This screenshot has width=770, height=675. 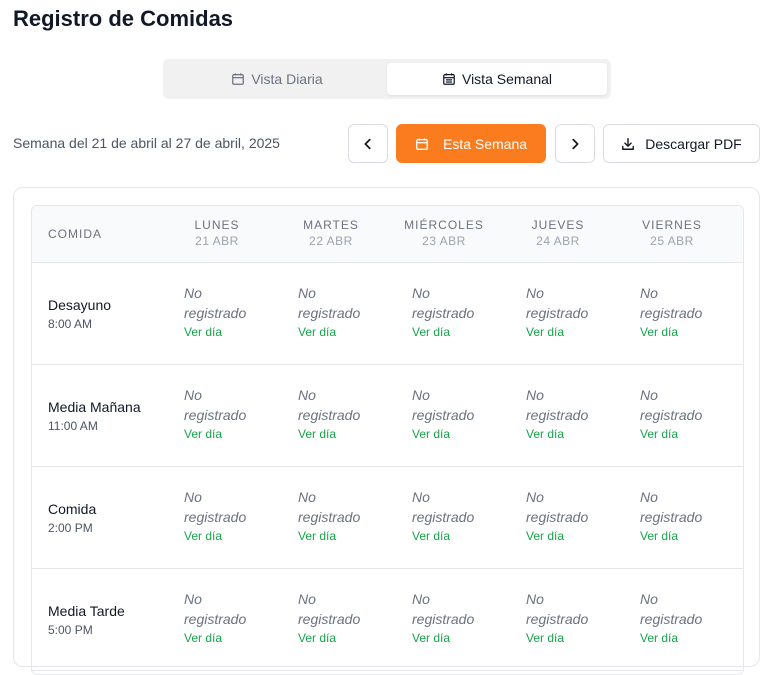 I want to click on download-pdf-label: Descargar PDF, so click(x=693, y=143).